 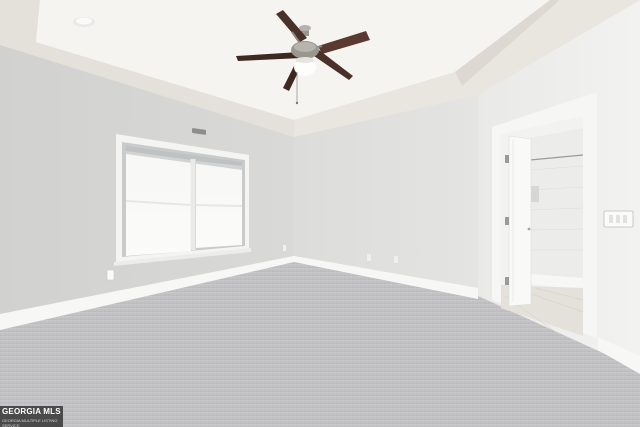 I want to click on outlet-left-wall, so click(x=110, y=275).